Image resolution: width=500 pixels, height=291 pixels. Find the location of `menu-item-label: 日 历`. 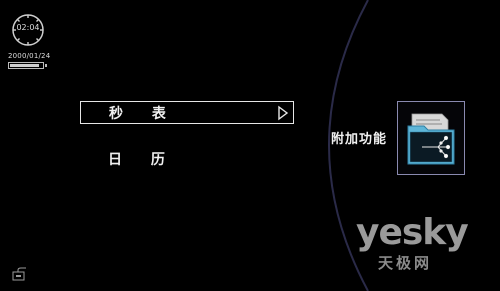

menu-item-label: 日 历 is located at coordinates (142, 159).